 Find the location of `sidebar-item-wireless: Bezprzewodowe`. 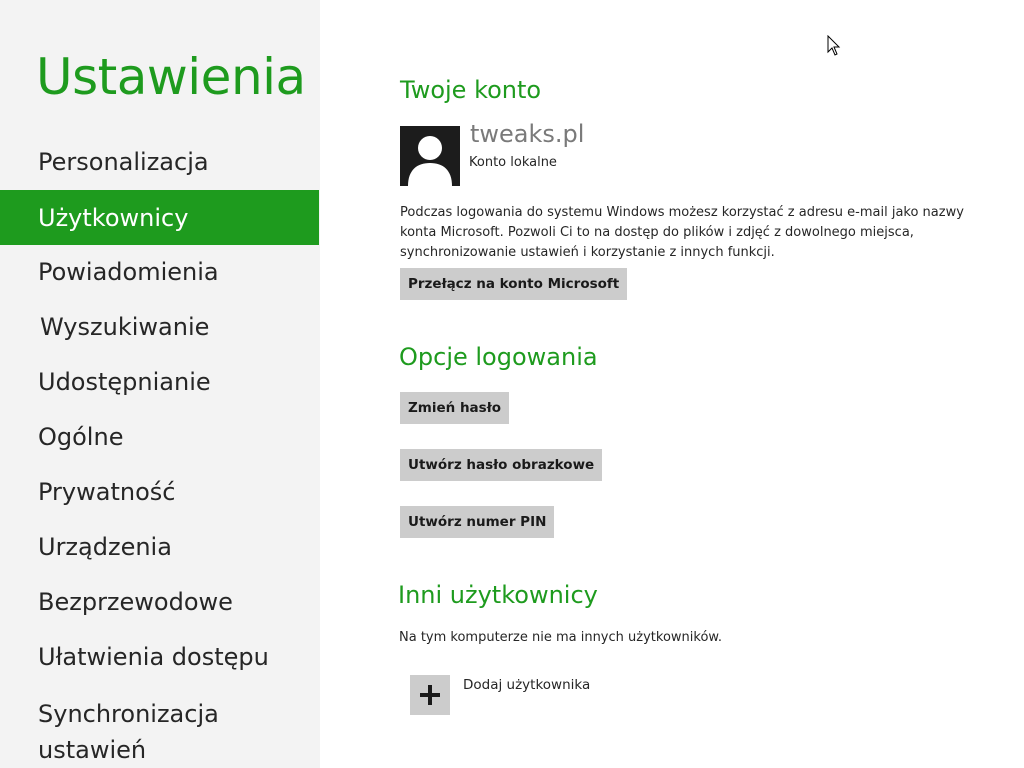

sidebar-item-wireless: Bezprzewodowe is located at coordinates (159, 601).